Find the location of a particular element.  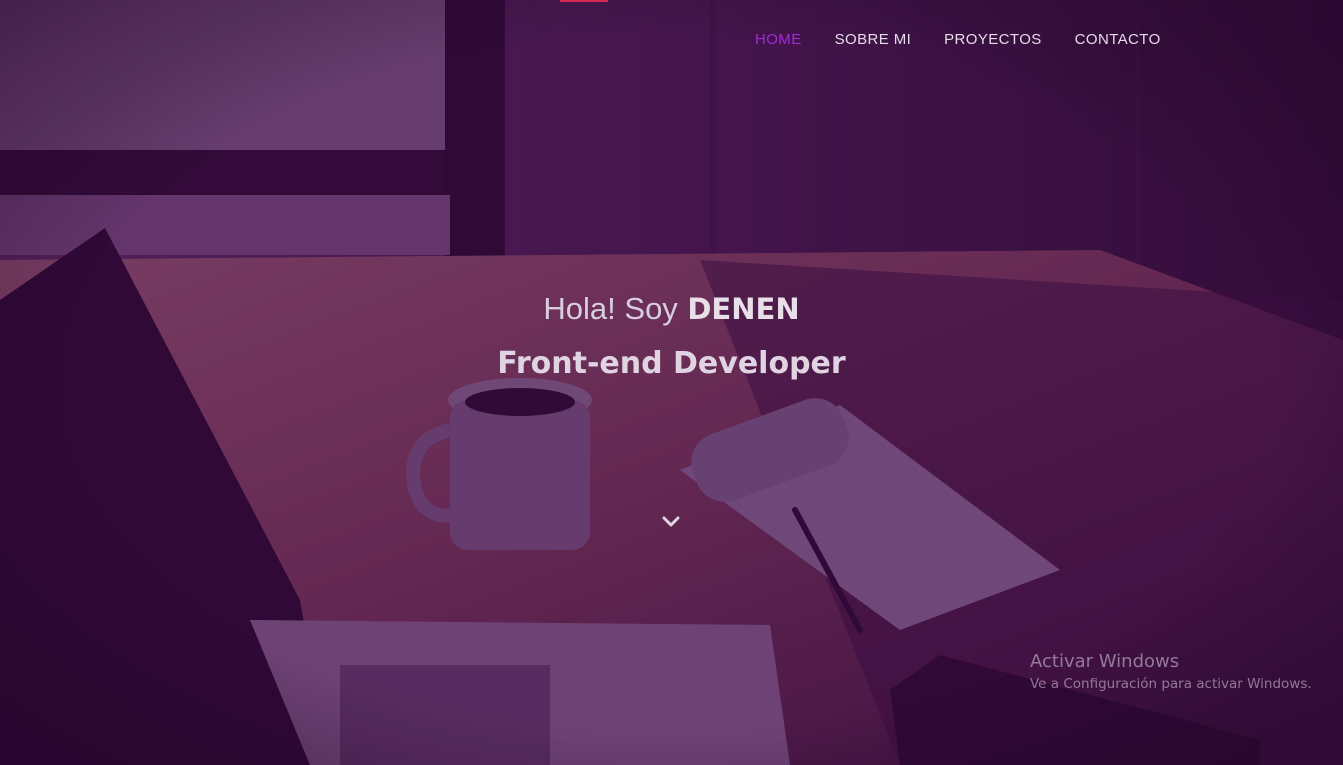

chevron-down-icon is located at coordinates (671, 521).